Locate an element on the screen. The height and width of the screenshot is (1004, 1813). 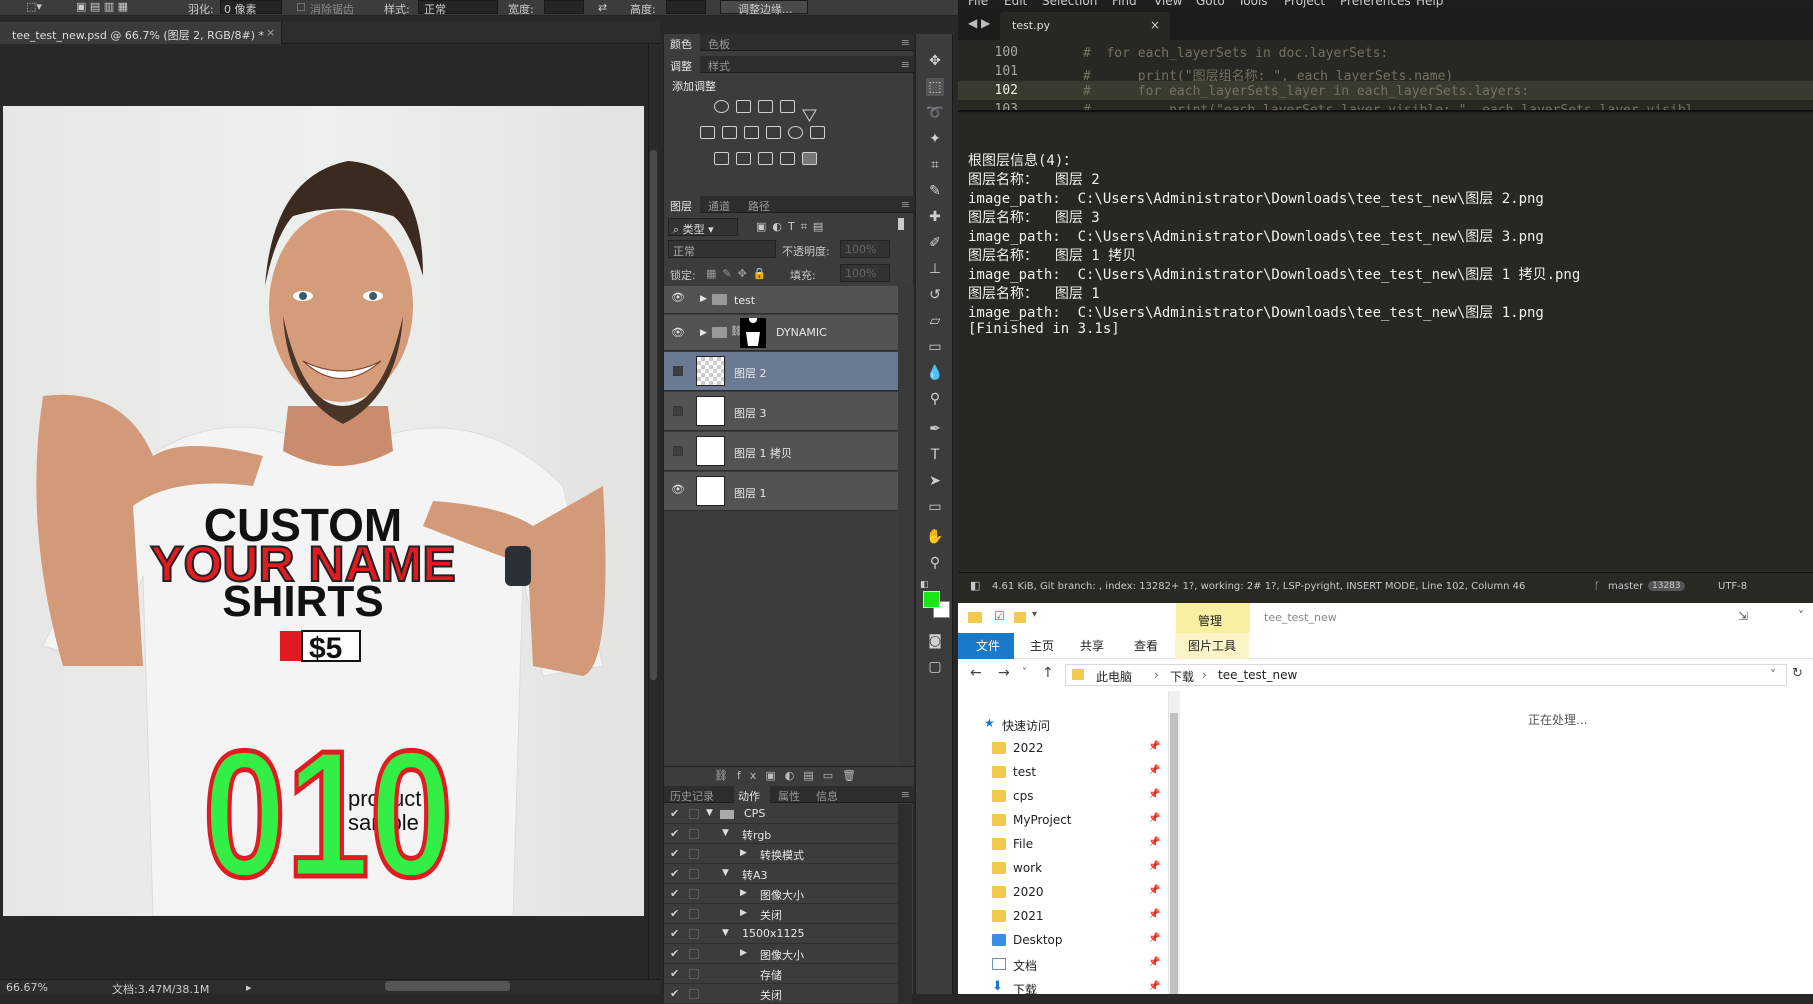
tab-properties: 属性 is located at coordinates (789, 796).